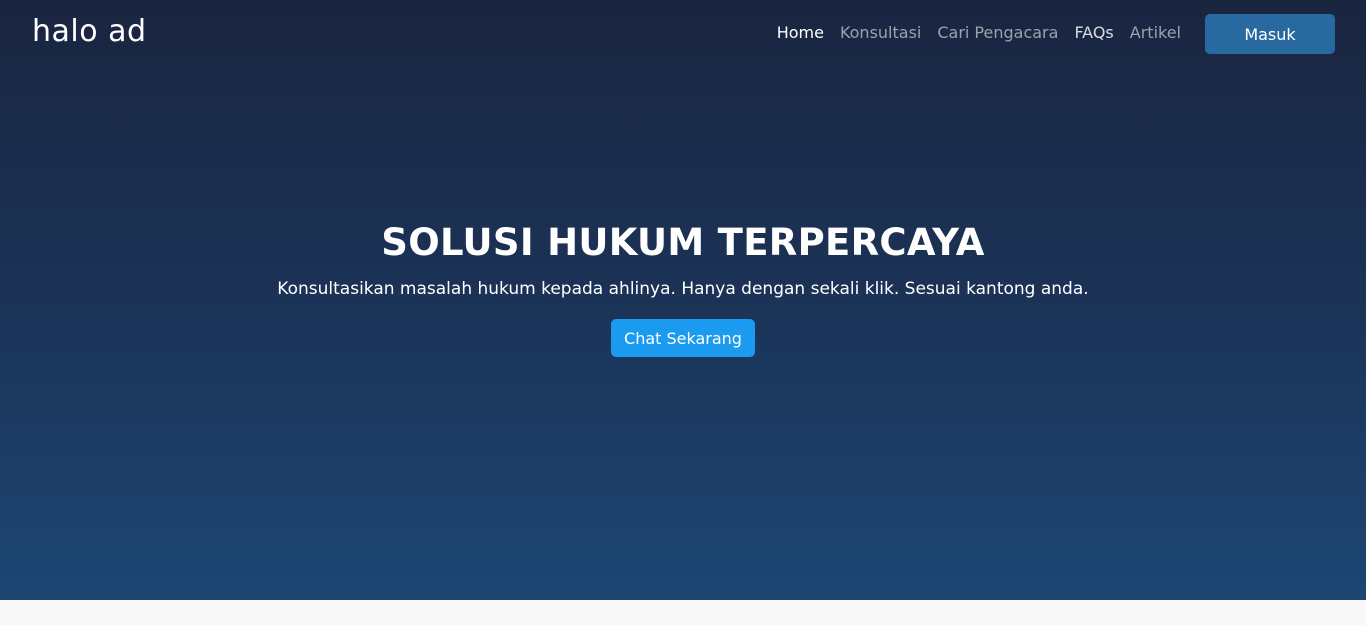 The width and height of the screenshot is (1366, 625). What do you see at coordinates (1270, 34) in the screenshot?
I see `login-button: Masuk` at bounding box center [1270, 34].